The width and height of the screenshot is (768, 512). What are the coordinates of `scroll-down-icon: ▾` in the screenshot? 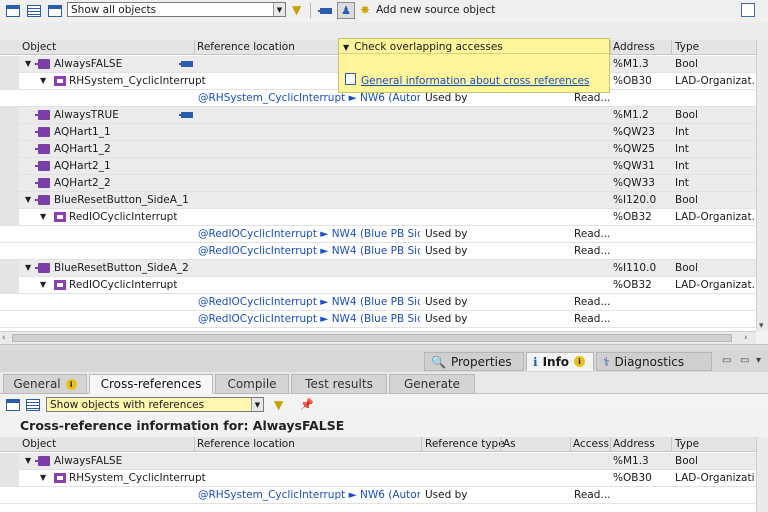 It's located at (761, 326).